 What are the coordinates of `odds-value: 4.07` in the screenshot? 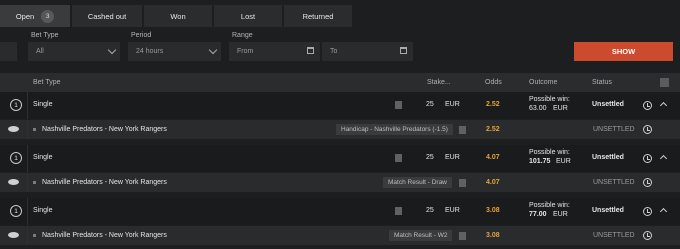 It's located at (493, 157).